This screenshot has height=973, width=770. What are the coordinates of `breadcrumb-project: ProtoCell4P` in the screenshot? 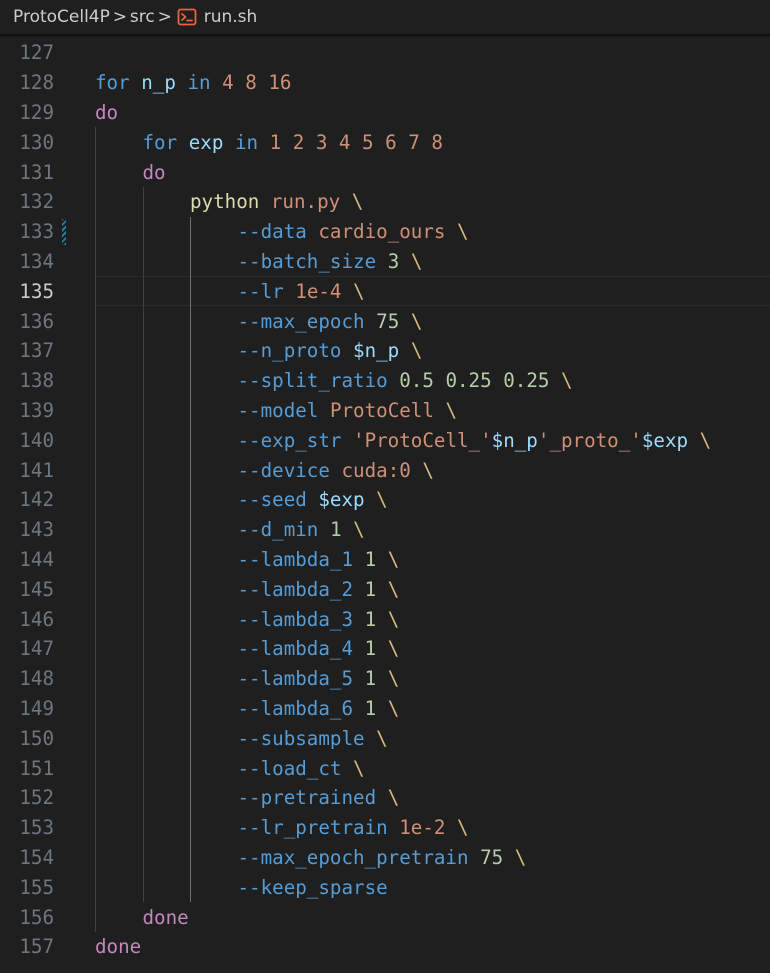 It's located at (61, 17).